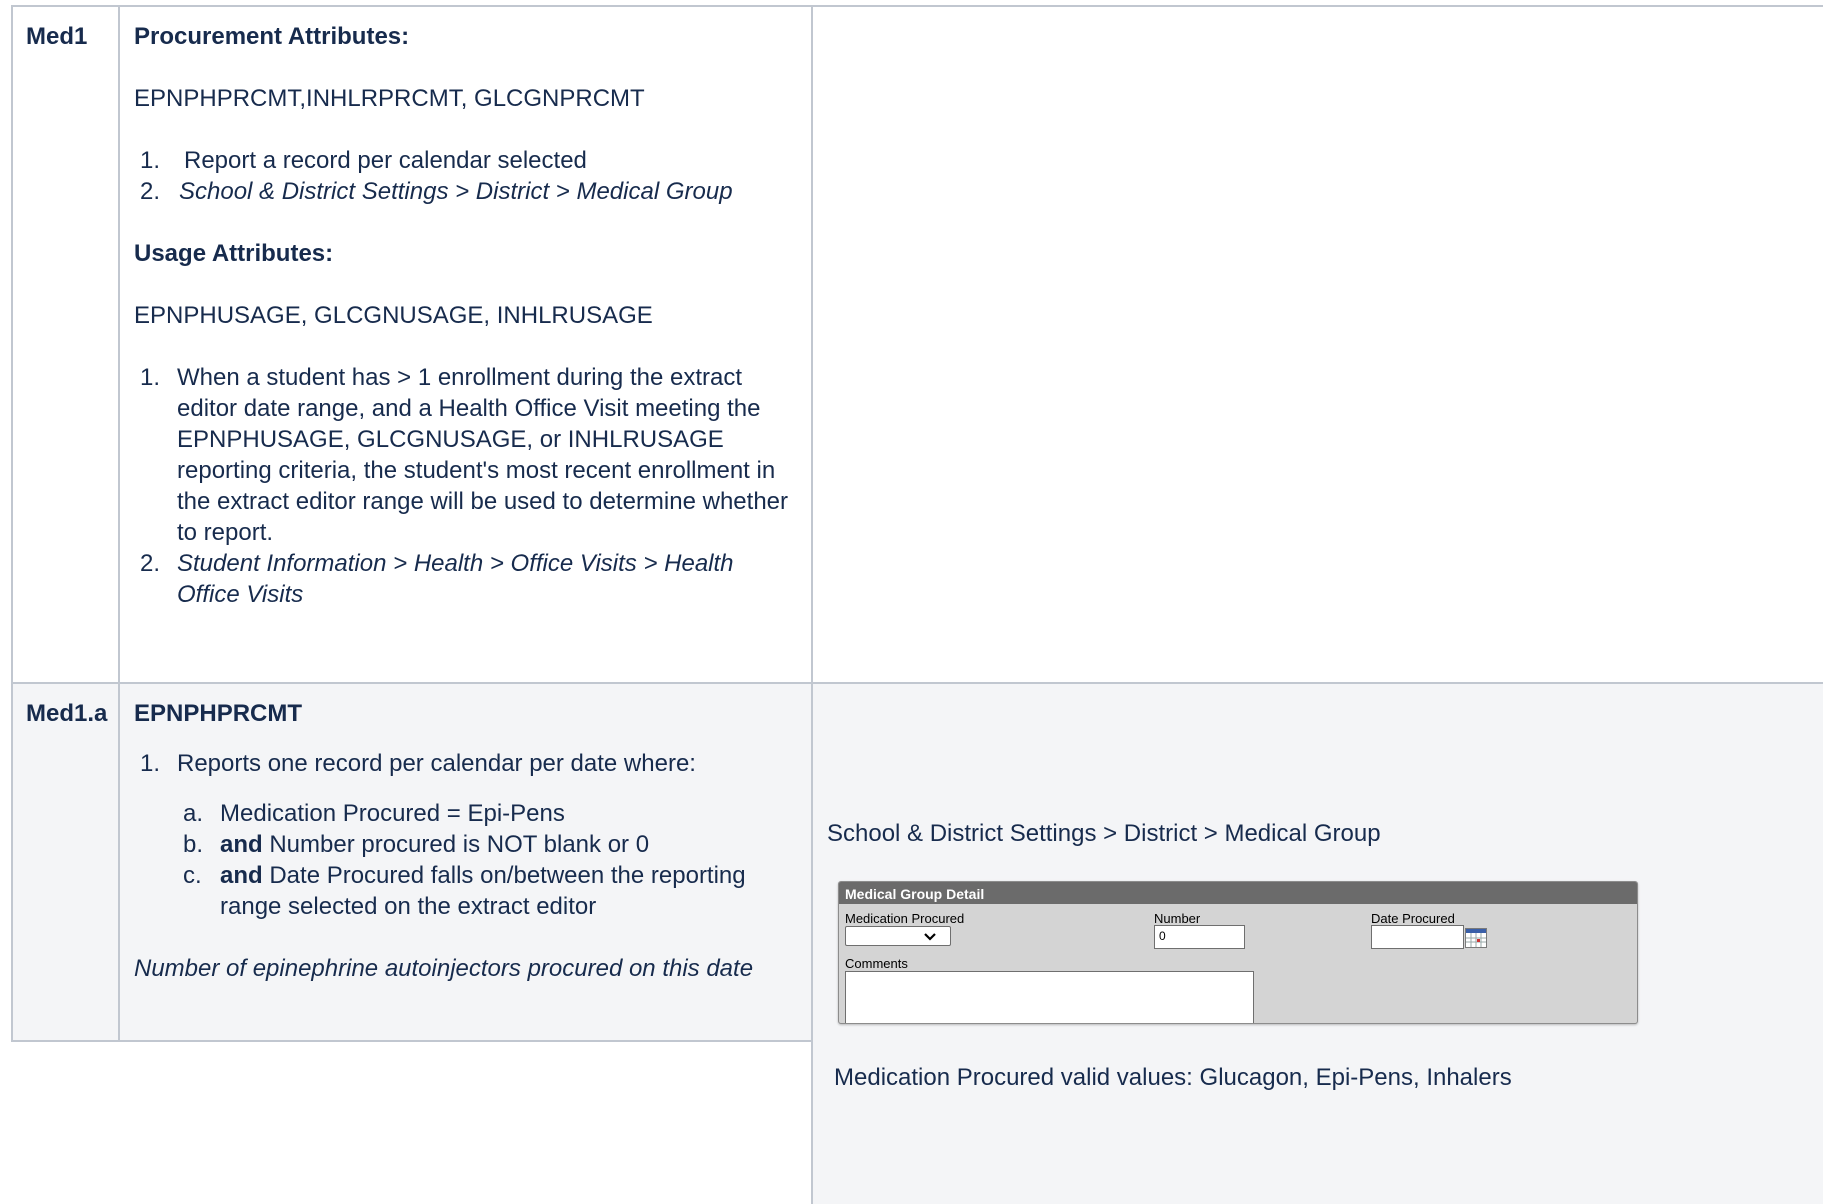 The height and width of the screenshot is (1204, 1823). I want to click on usage-attributes-heading: Usage Attributes:, so click(234, 253).